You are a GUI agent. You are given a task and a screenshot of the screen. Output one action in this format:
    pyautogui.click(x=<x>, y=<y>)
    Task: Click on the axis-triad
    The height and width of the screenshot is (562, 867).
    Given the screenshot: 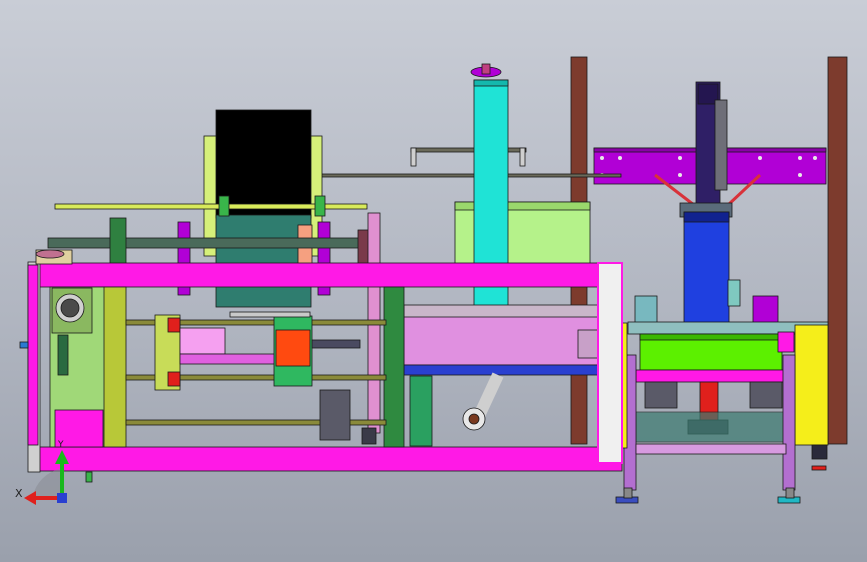 What is the action you would take?
    pyautogui.click(x=46, y=477)
    